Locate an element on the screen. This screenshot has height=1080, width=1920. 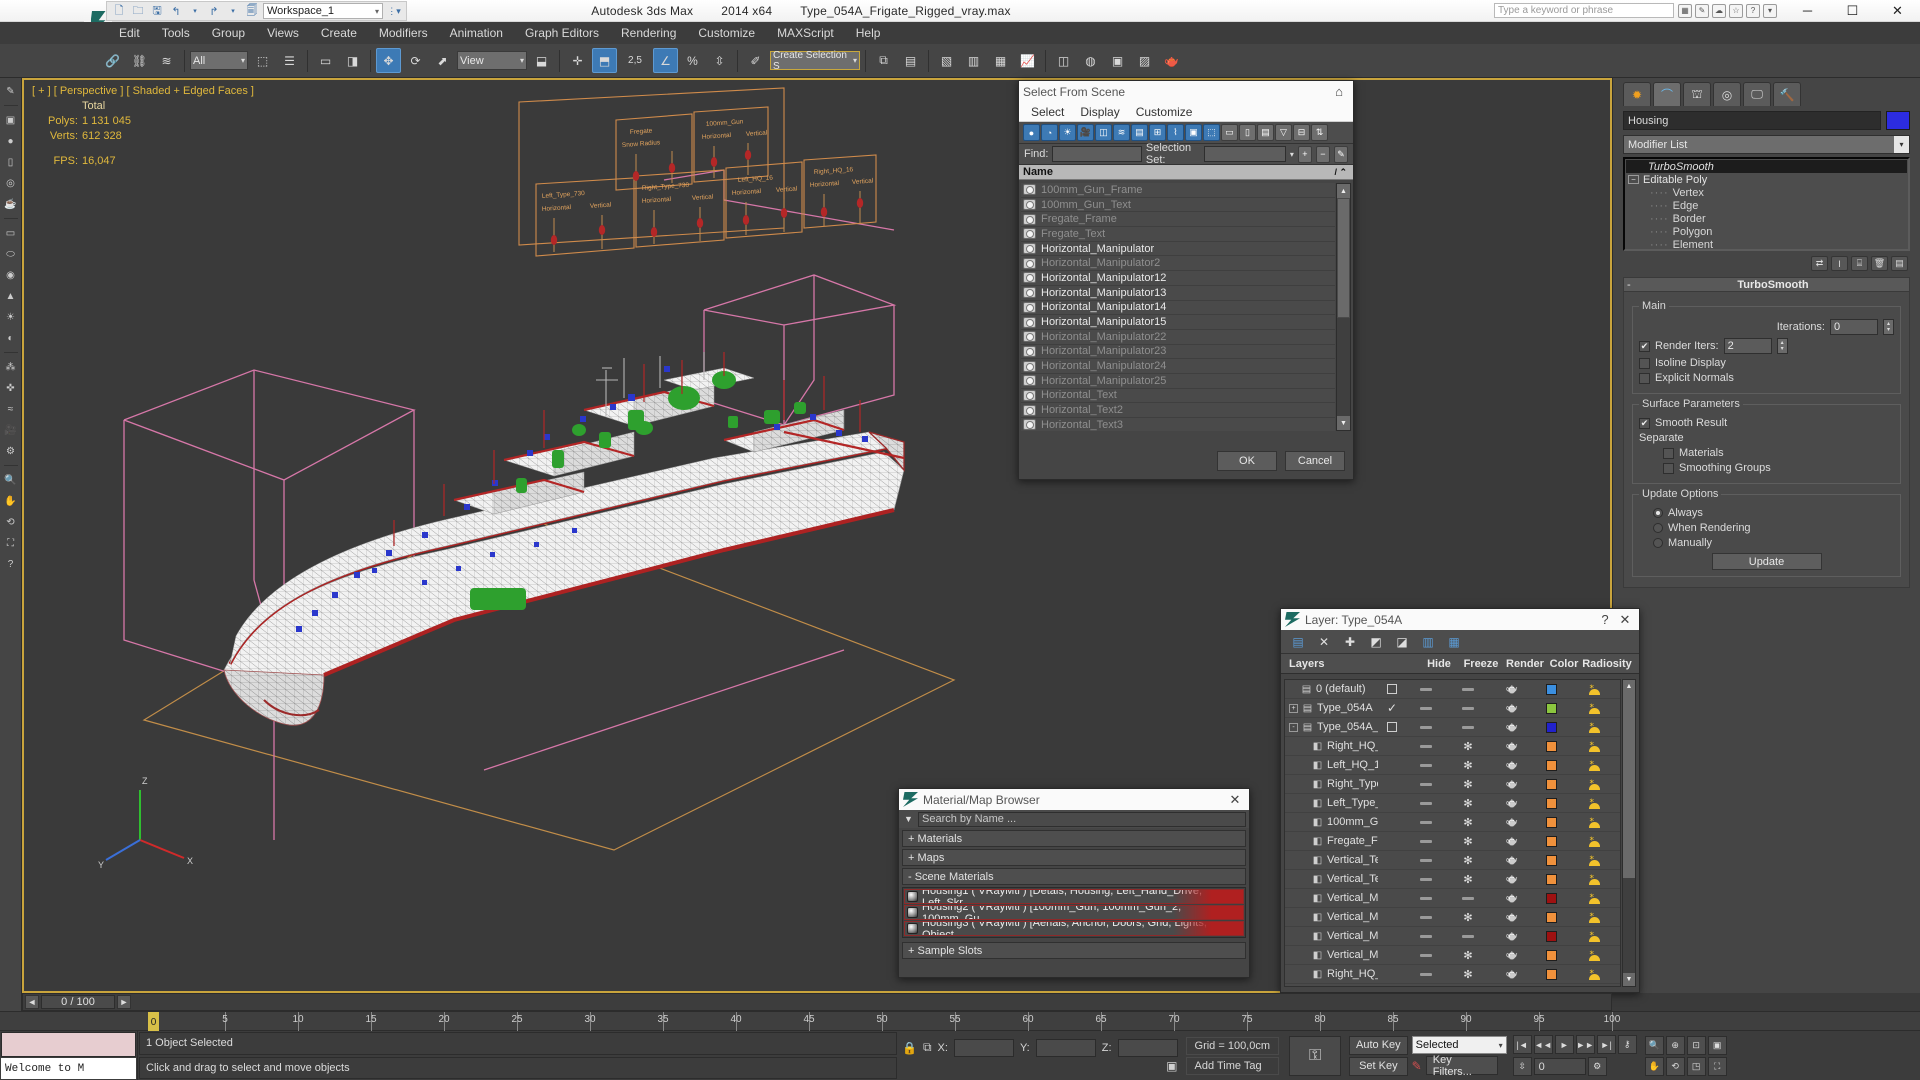
previous-frame-icon: ◄◄ is located at coordinates (1543, 1044).